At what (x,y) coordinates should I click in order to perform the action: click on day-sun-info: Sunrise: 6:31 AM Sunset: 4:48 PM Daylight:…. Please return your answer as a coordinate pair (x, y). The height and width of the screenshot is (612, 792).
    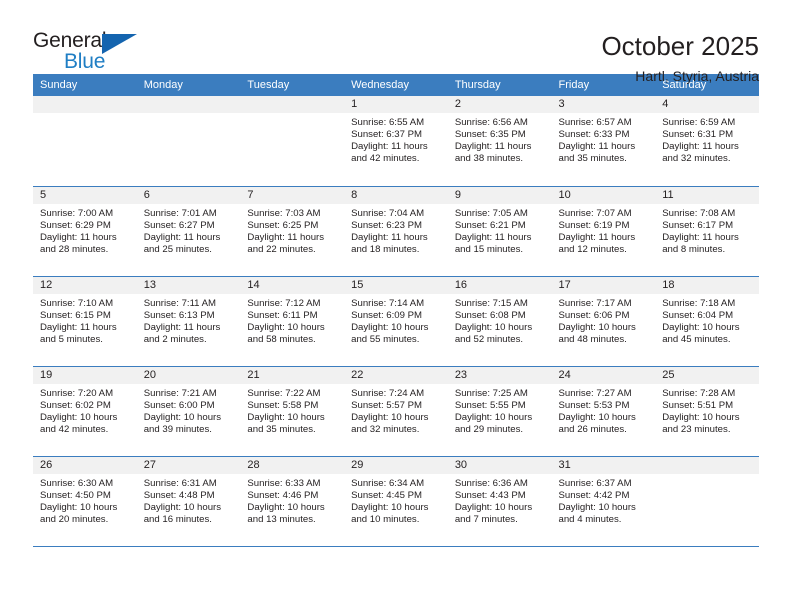
    Looking at the image, I should click on (189, 500).